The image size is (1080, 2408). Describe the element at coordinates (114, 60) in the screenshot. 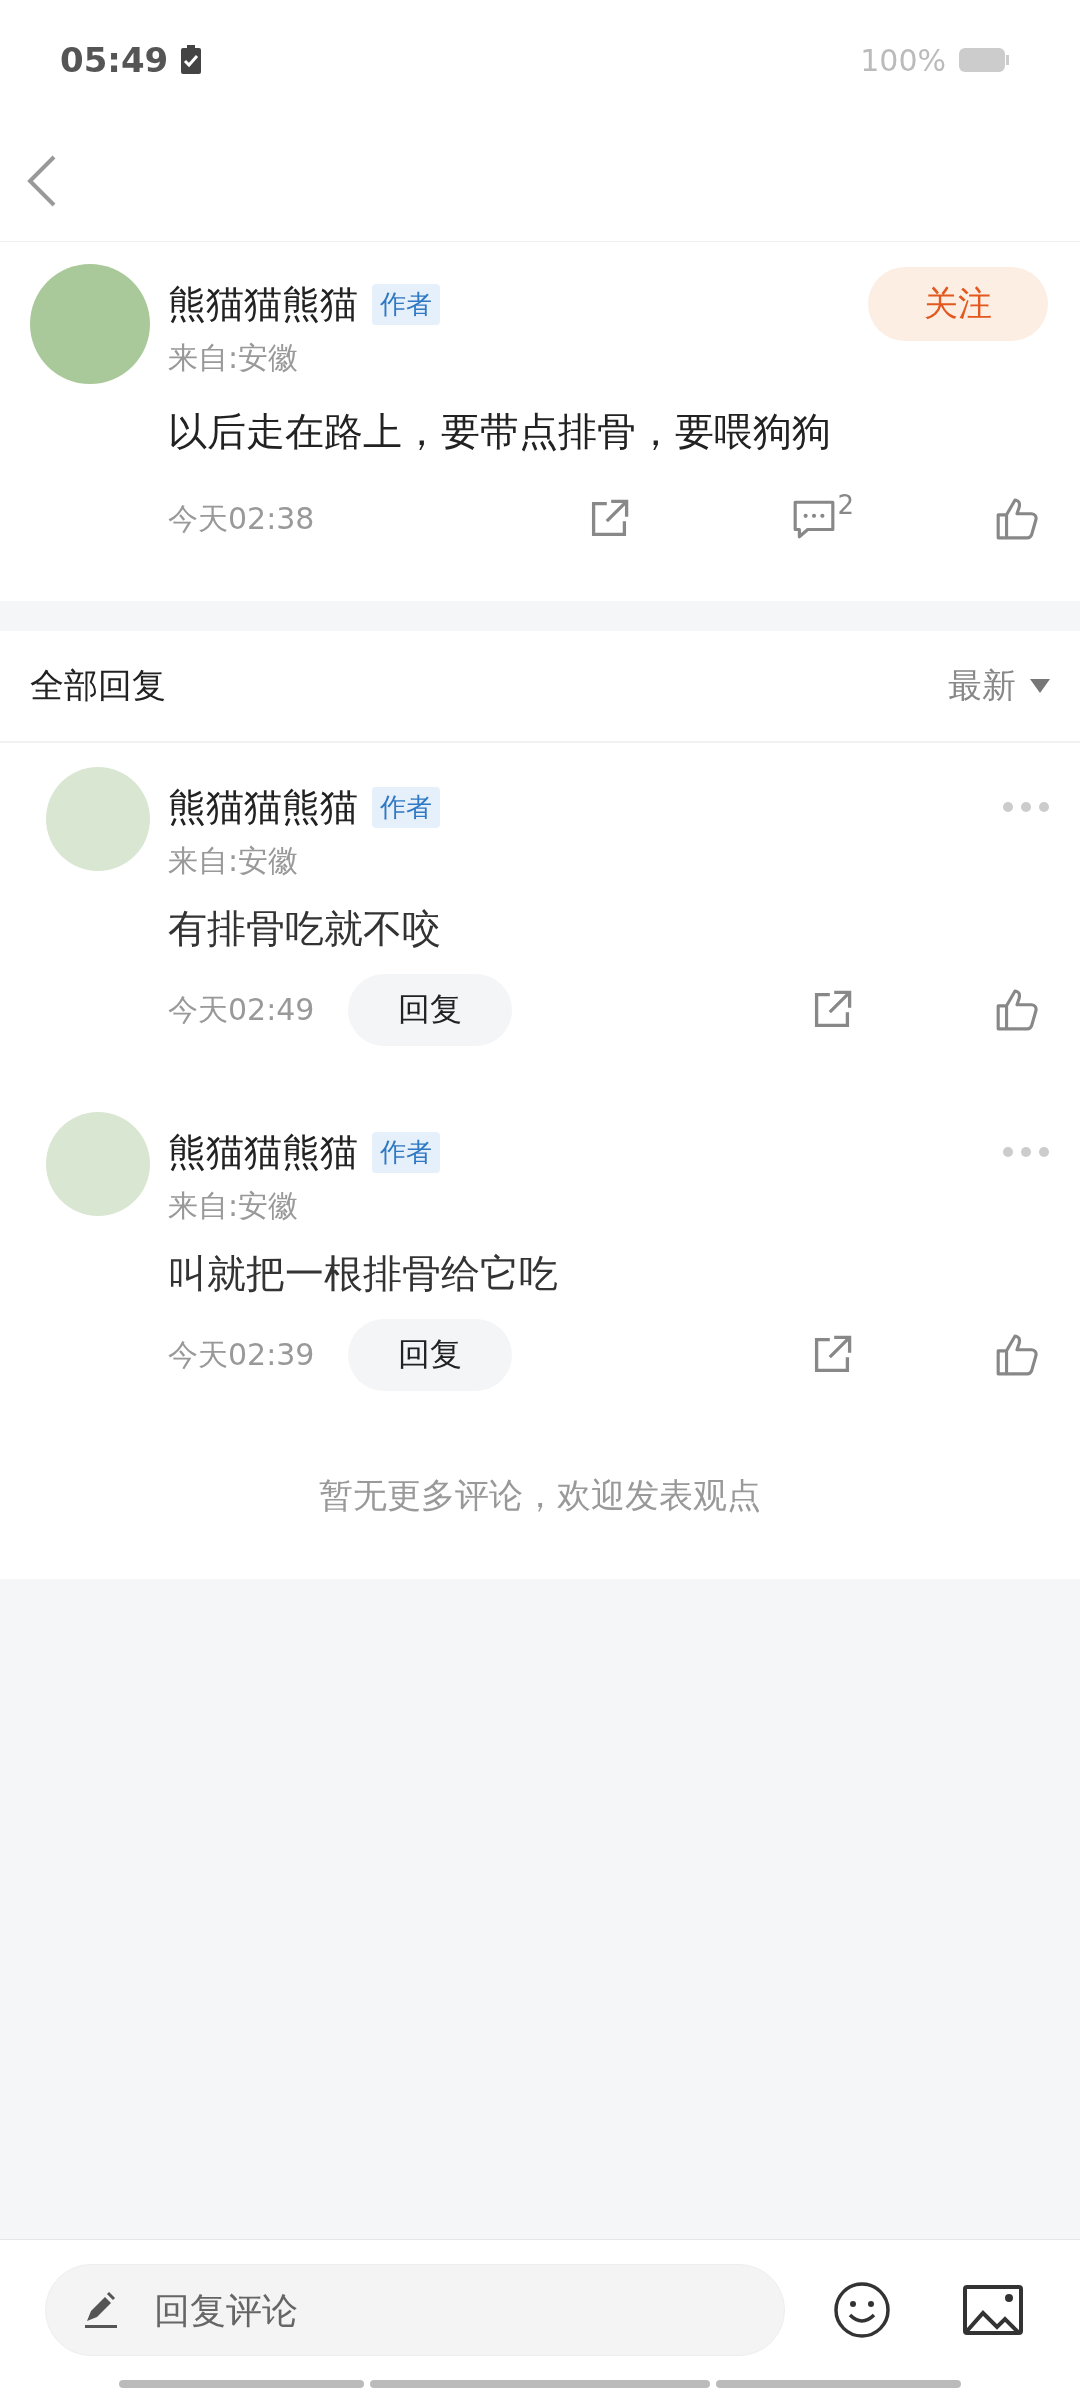

I see `status-time: 05:49` at that location.